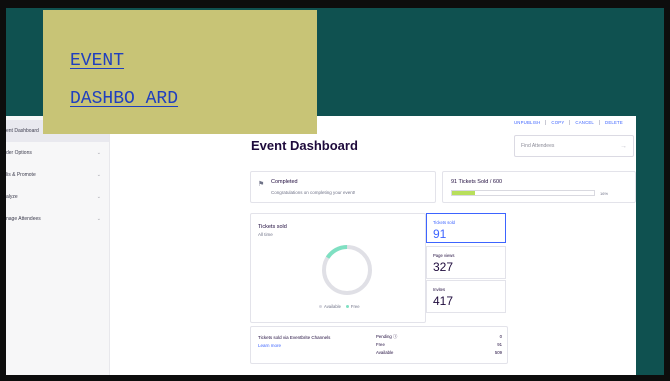  What do you see at coordinates (443, 301) in the screenshot?
I see `stat-value: 417` at bounding box center [443, 301].